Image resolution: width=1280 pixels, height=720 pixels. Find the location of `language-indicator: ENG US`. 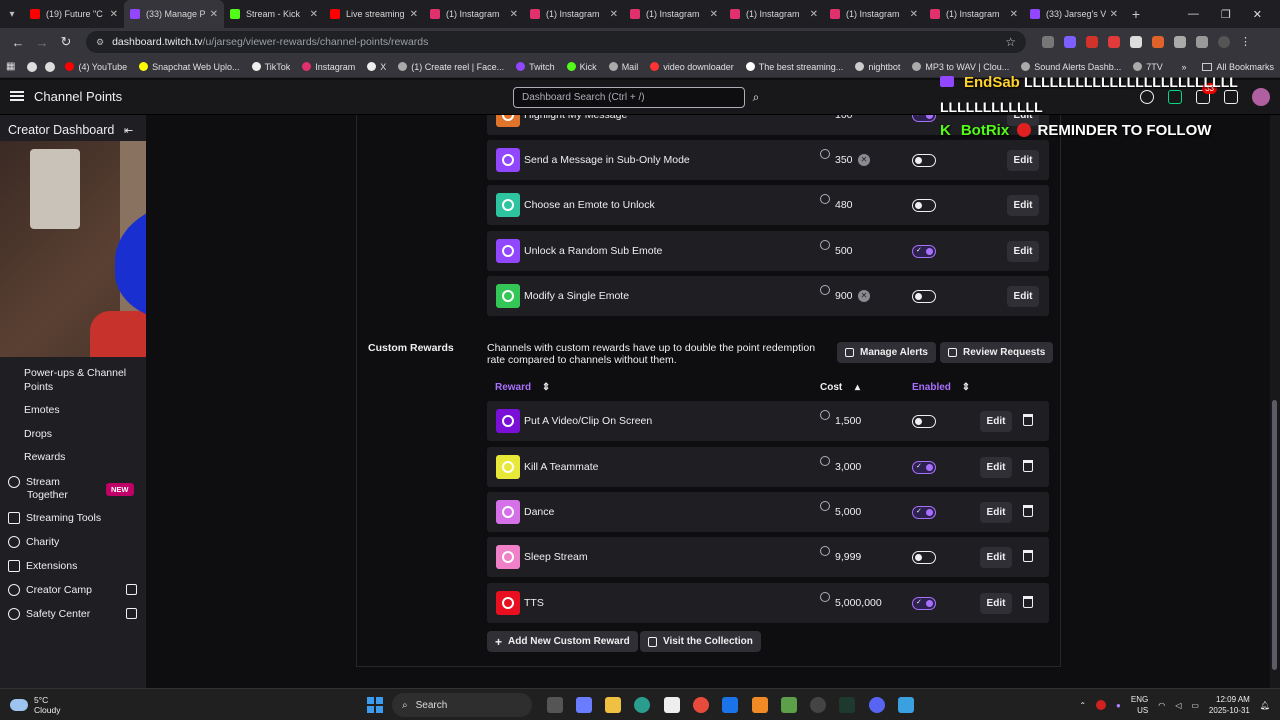

language-indicator: ENG US is located at coordinates (1139, 705).